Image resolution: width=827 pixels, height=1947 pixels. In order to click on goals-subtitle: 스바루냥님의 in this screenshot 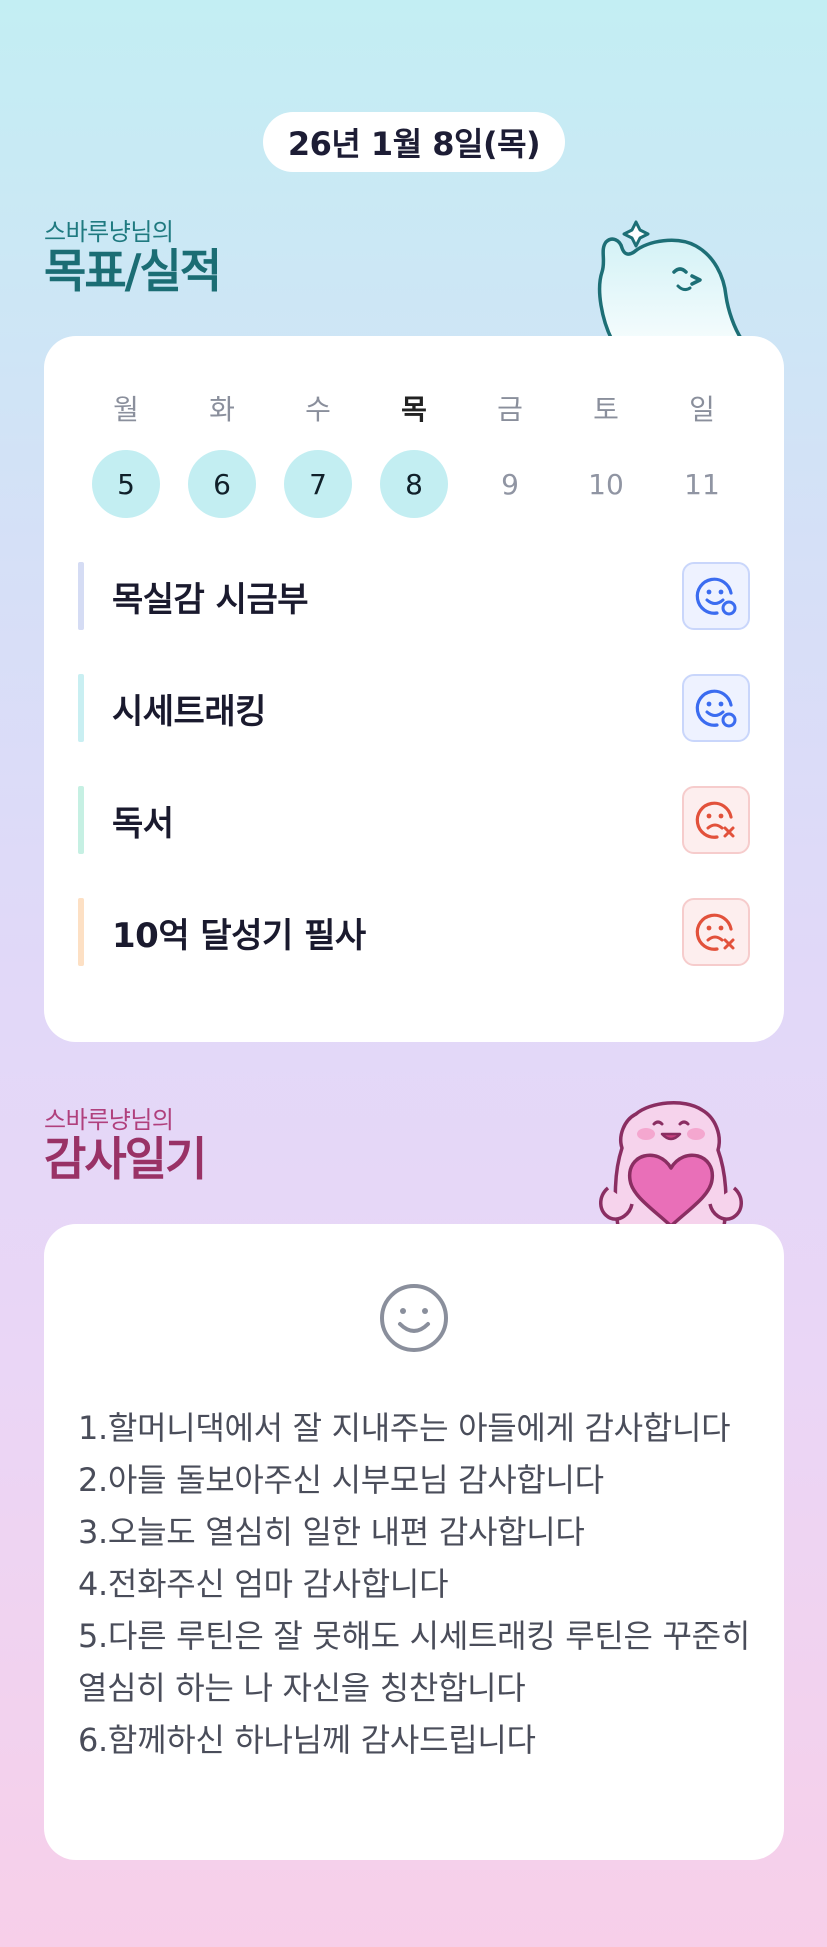, I will do `click(109, 232)`.